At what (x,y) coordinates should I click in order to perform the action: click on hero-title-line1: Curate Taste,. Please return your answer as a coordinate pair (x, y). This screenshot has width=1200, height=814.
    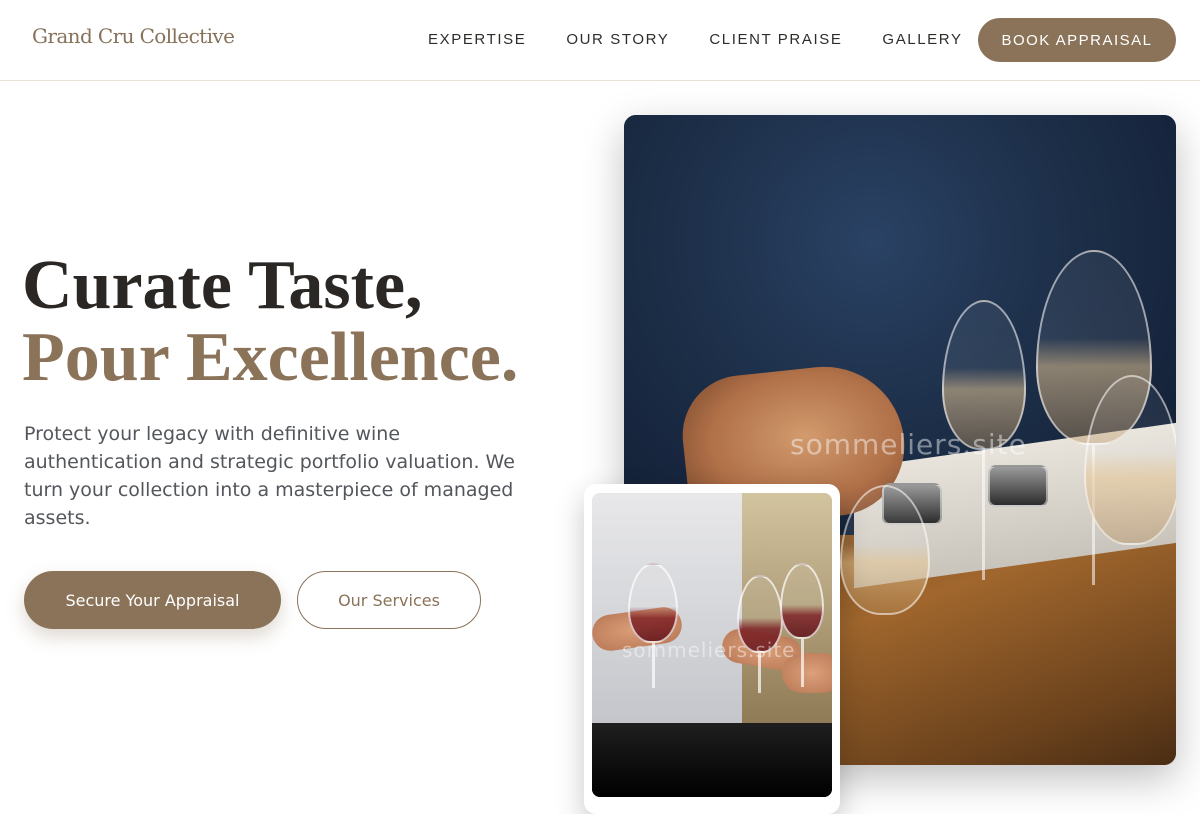
    Looking at the image, I should click on (222, 285).